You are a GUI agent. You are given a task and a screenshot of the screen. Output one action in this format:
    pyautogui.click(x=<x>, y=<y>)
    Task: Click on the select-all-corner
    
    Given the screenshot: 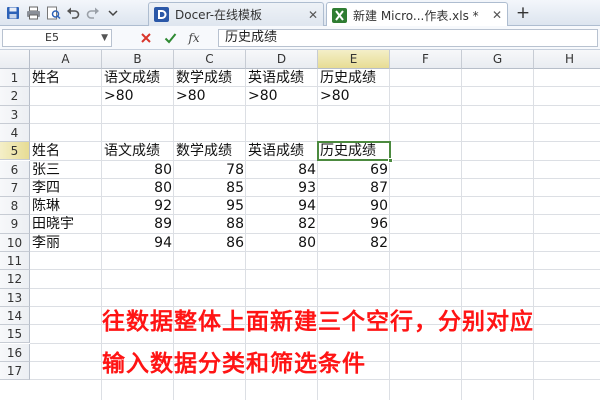 What is the action you would take?
    pyautogui.click(x=15, y=59)
    